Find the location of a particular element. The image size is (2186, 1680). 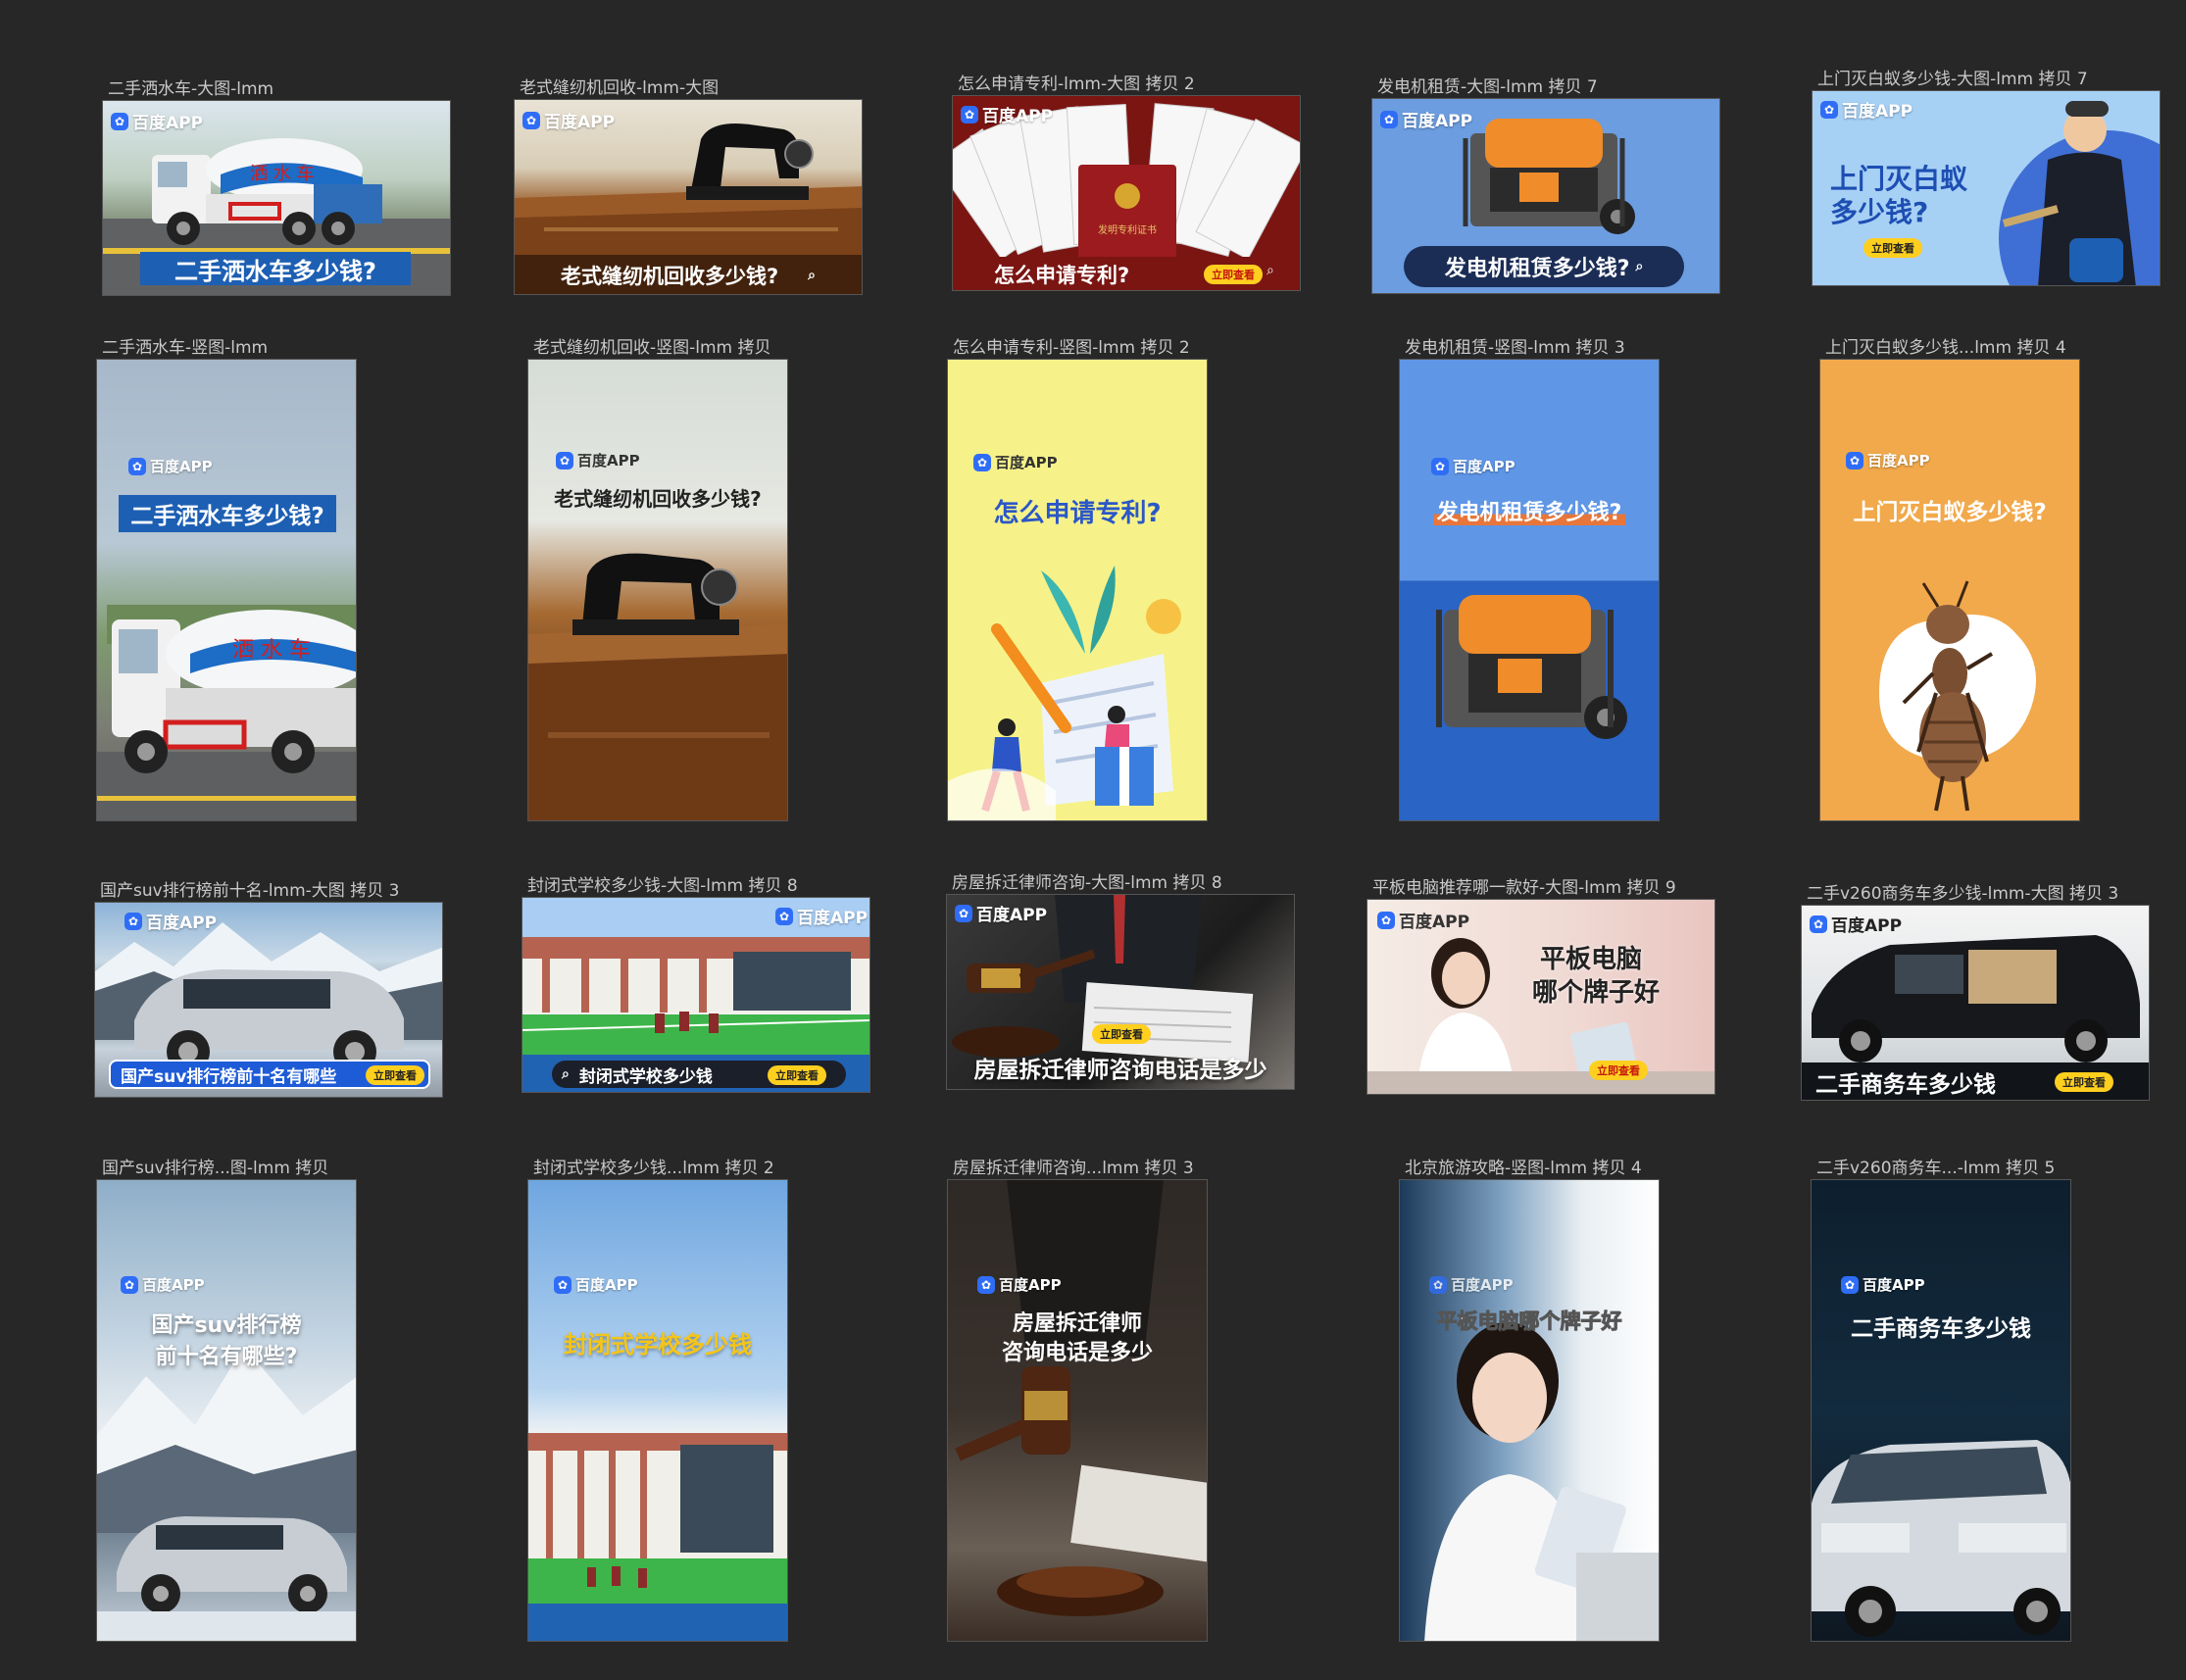

artboard-patent-portrait: 怎么申请专利-竖图-lmm 拷贝 2 ✿ 百度APP 怎么申请专利? is located at coordinates (1078, 579).